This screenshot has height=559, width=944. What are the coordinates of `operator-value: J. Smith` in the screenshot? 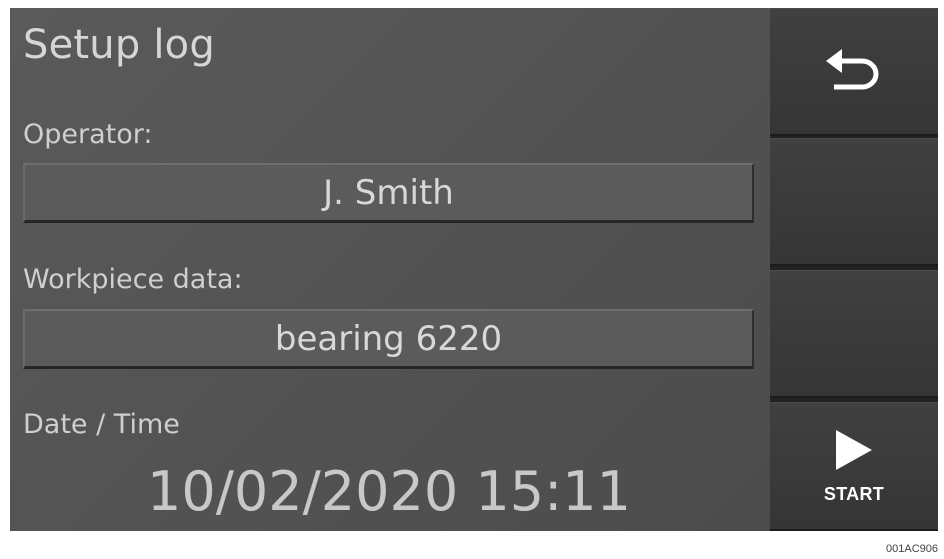 It's located at (388, 192).